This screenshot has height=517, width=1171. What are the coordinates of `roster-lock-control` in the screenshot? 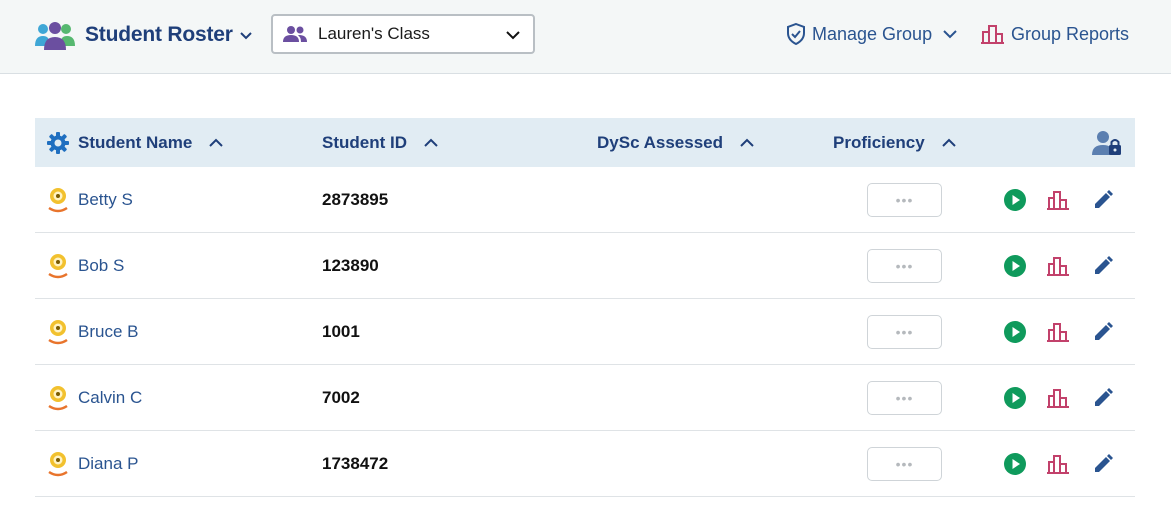 It's located at (1107, 142).